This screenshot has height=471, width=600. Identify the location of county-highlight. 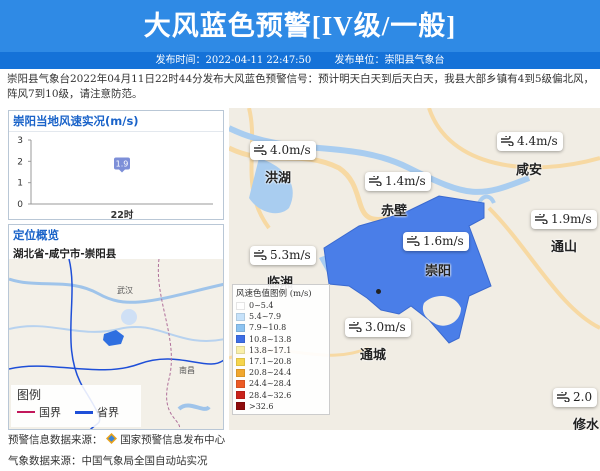
(113, 338).